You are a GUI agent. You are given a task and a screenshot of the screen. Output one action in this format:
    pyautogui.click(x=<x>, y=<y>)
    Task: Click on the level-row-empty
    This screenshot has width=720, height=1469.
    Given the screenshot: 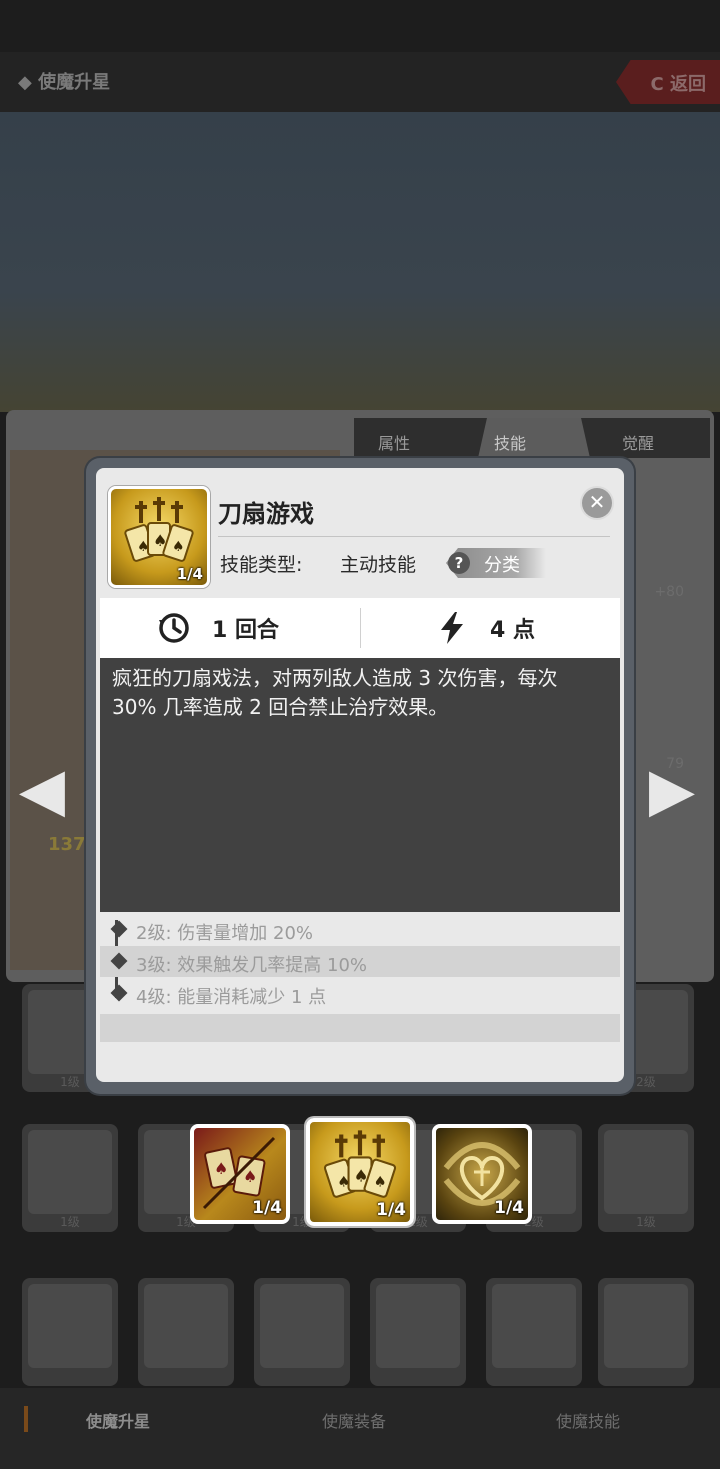 What is the action you would take?
    pyautogui.click(x=360, y=1028)
    